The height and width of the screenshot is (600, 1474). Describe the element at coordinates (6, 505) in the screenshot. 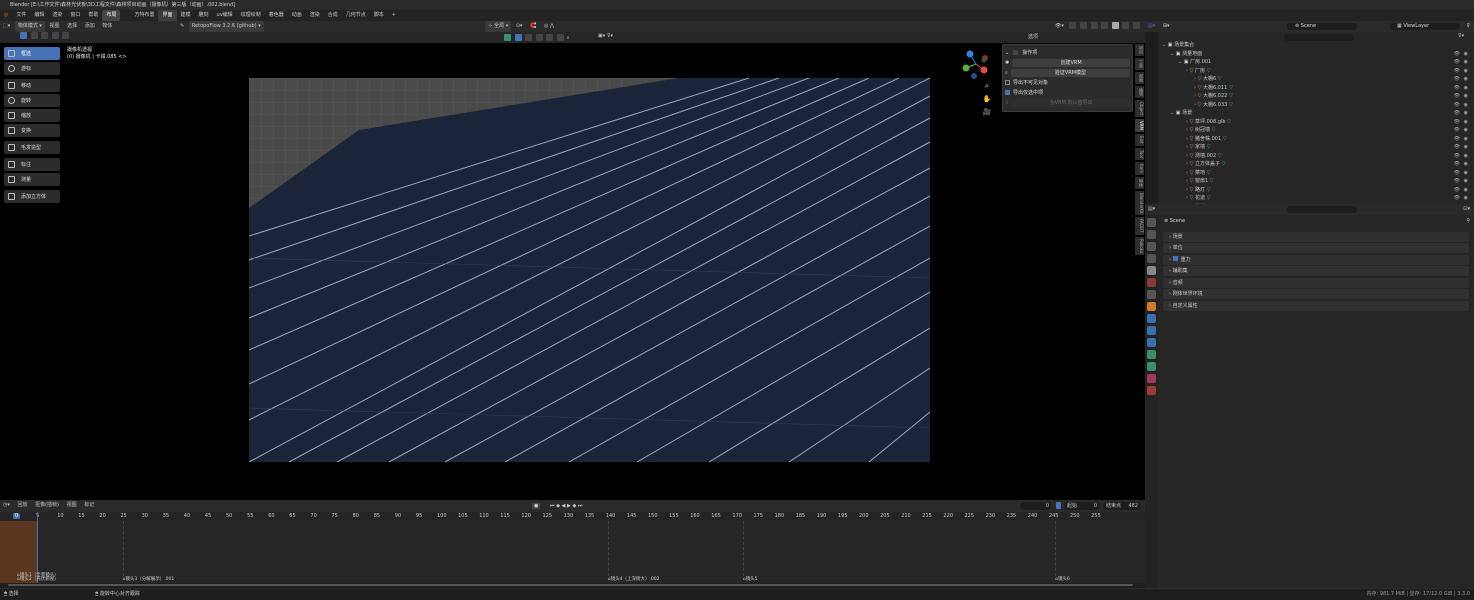

I see `timeline-editor-icon: ◷▾` at that location.